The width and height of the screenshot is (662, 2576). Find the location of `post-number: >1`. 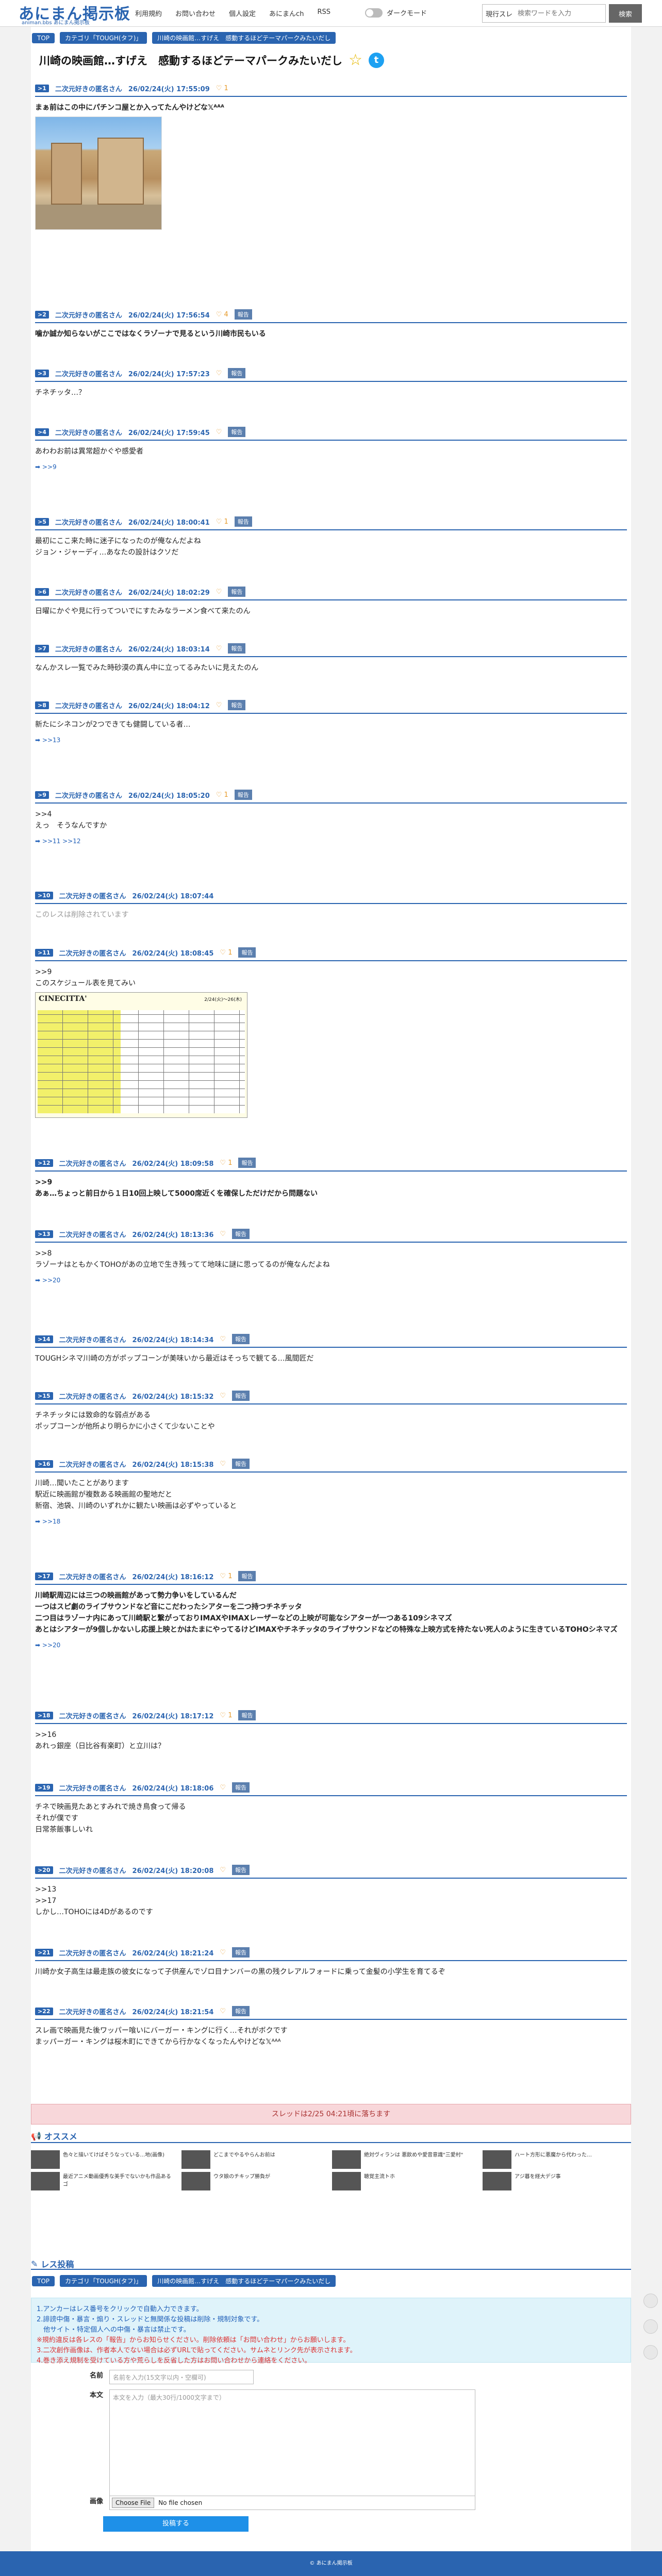

post-number: >1 is located at coordinates (42, 88).